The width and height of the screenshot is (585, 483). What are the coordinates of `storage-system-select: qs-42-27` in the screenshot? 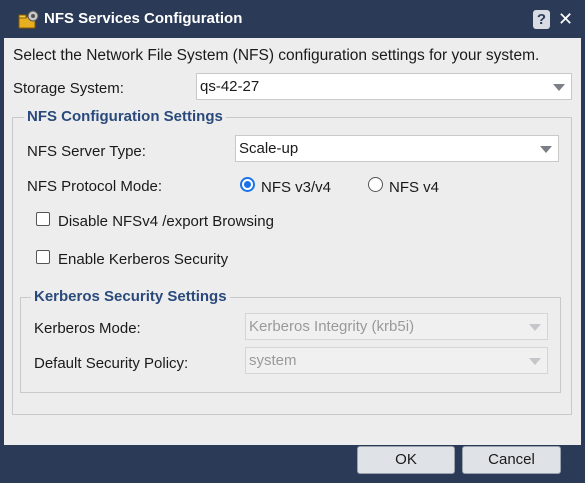 It's located at (384, 86).